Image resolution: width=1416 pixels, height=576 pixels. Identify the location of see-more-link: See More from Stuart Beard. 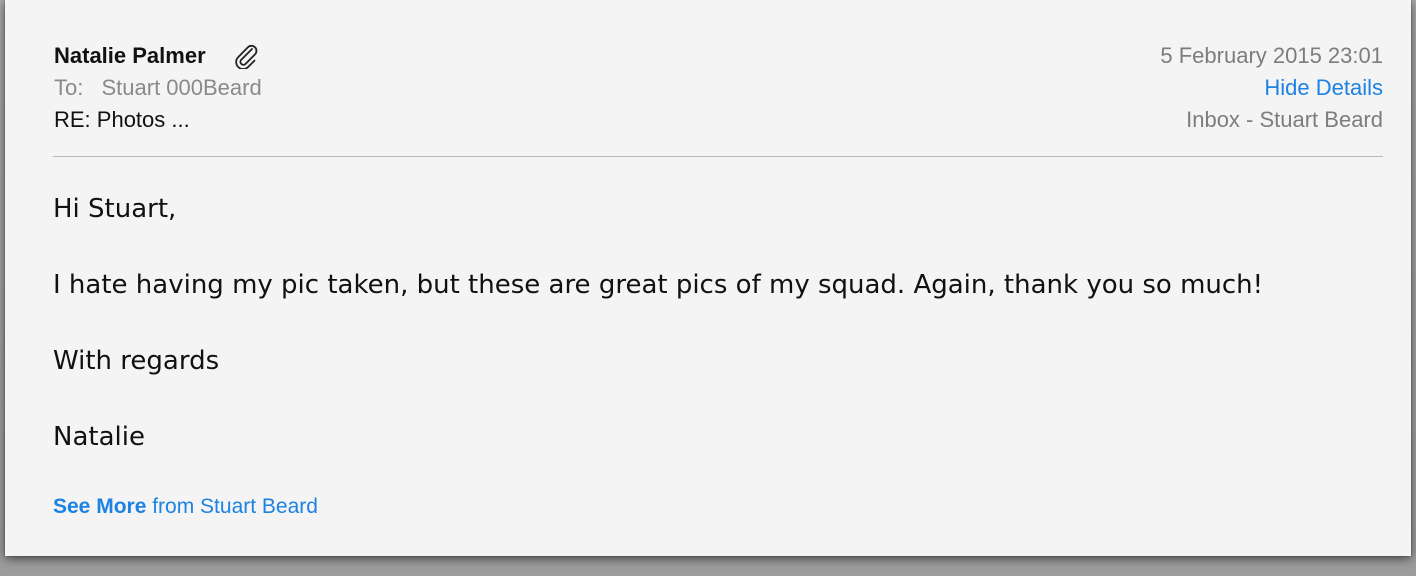
(185, 507).